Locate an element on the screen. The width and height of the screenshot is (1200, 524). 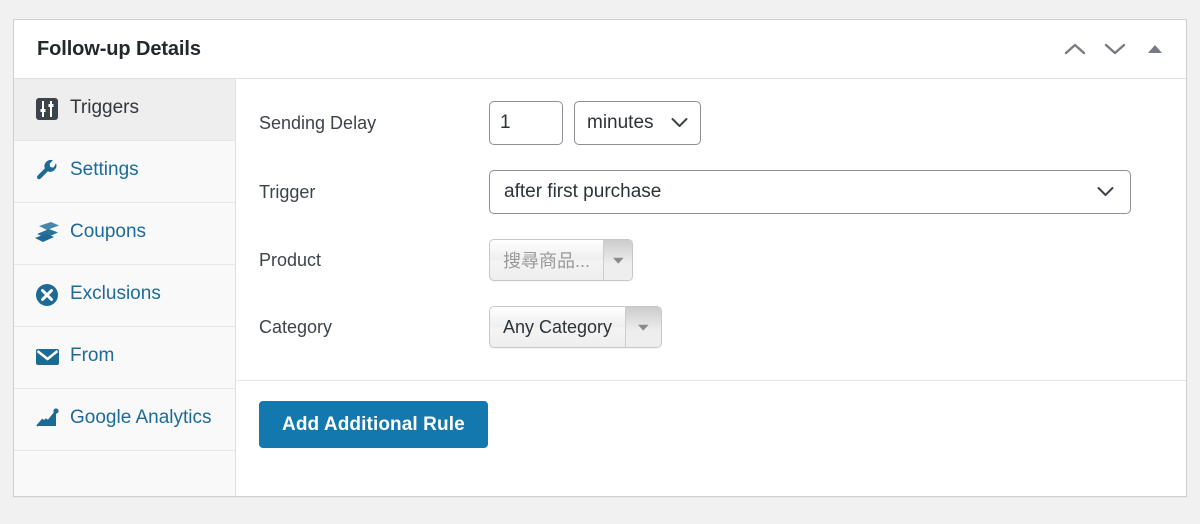
tickets-icon is located at coordinates (47, 233).